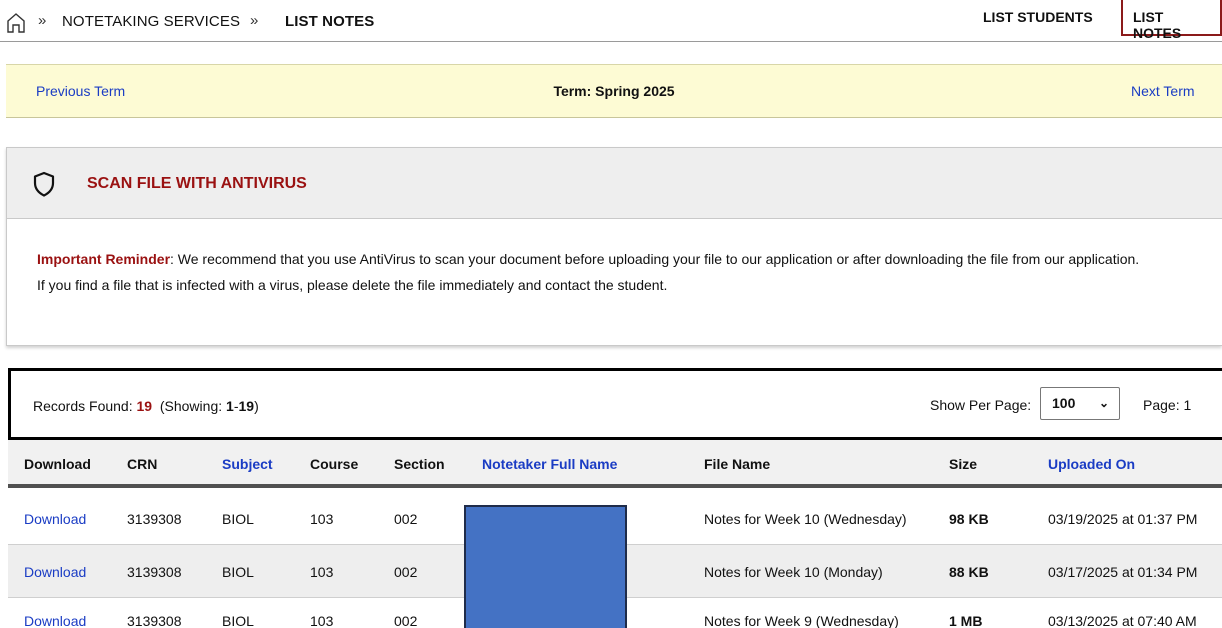 The image size is (1222, 628). I want to click on home-icon, so click(16, 22).